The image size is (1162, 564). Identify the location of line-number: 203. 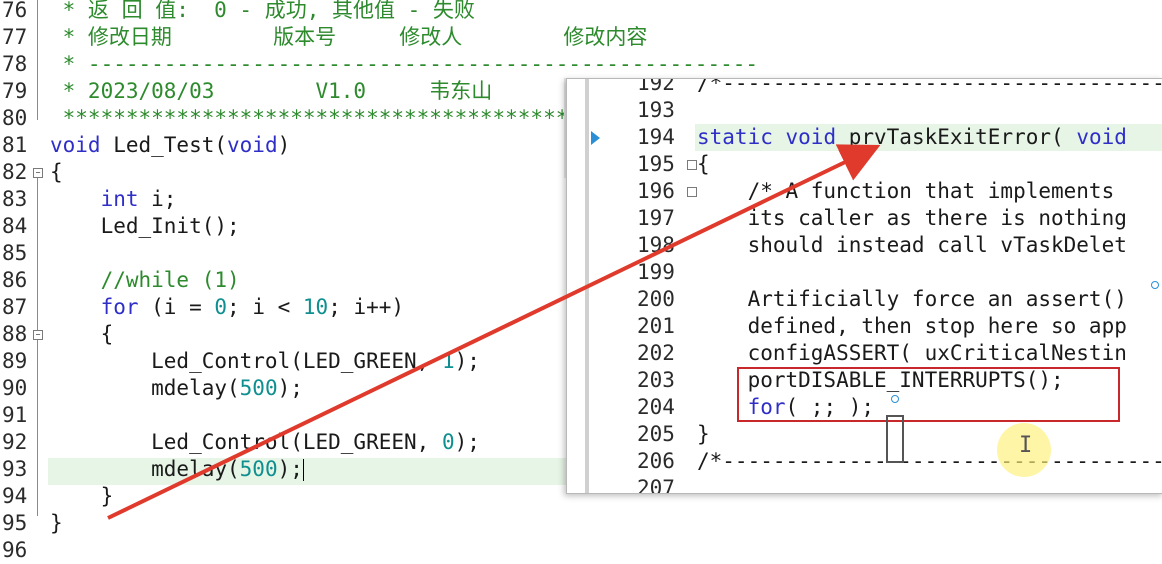
(656, 380).